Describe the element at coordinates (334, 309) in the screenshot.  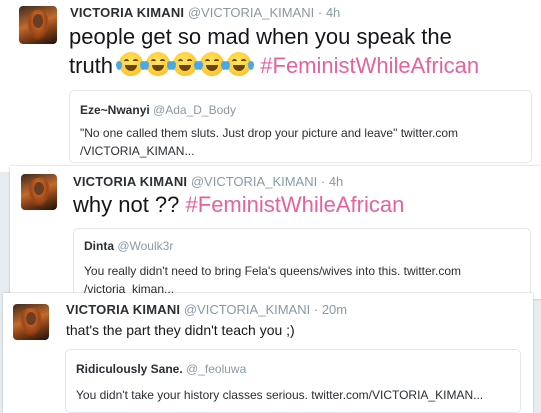
I see `tweet-timestamp: 20m` at that location.